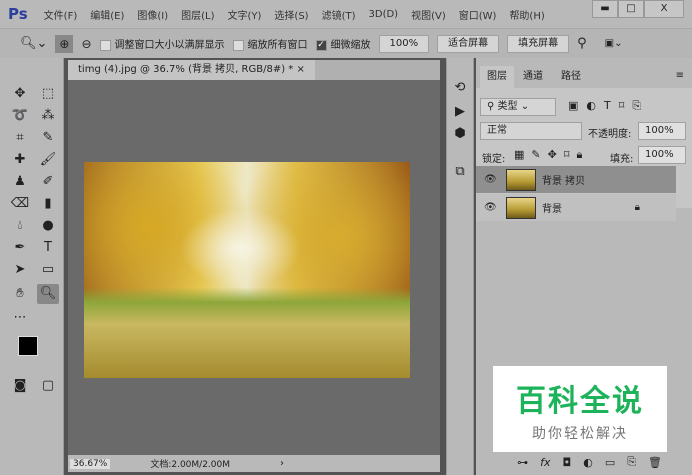 Image resolution: width=692 pixels, height=475 pixels. I want to click on pen-tool-icon: ✒, so click(20, 248).